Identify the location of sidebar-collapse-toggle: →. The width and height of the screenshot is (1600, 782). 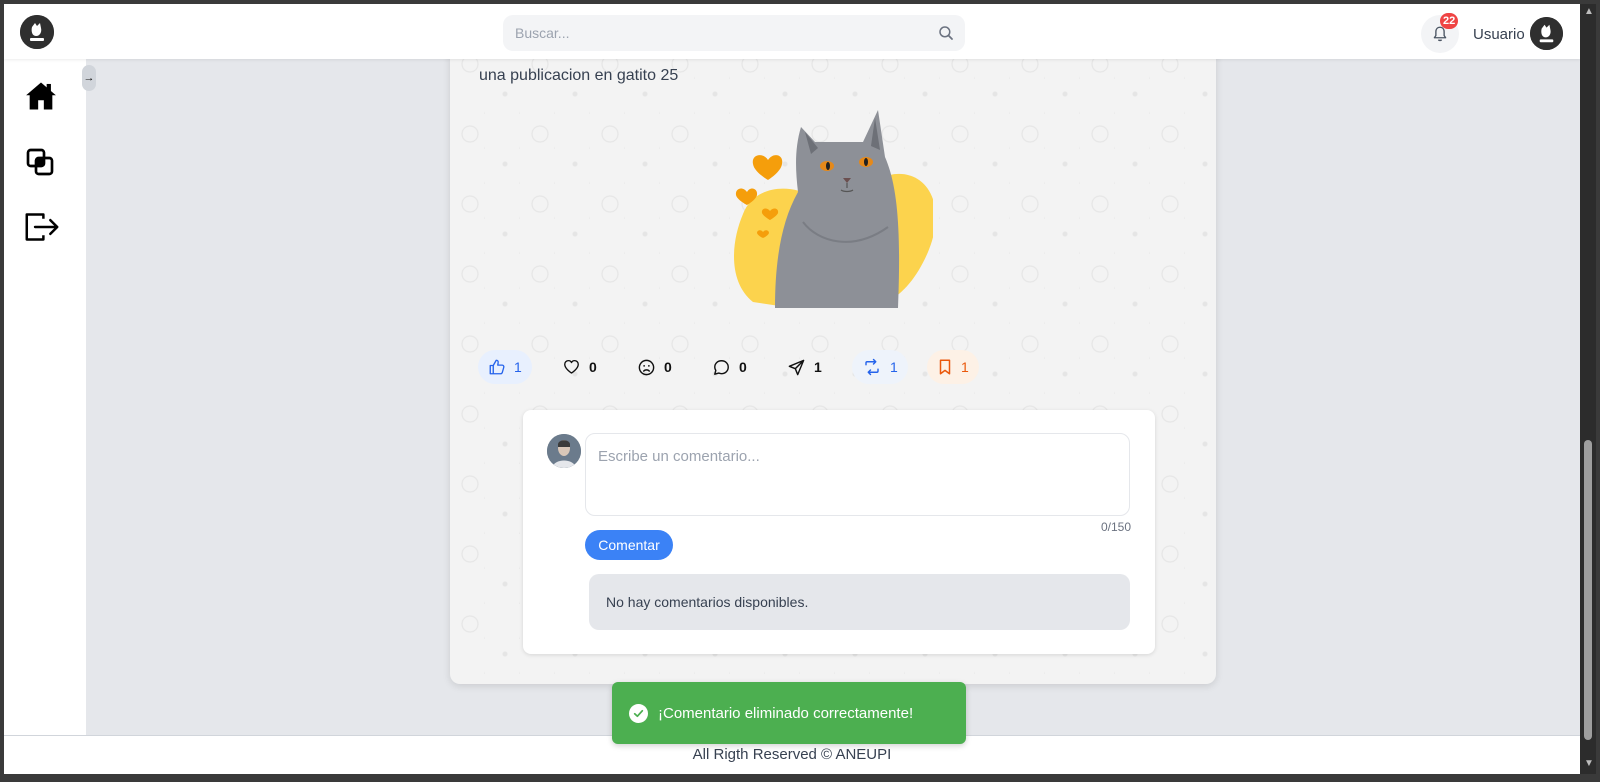
(89, 78).